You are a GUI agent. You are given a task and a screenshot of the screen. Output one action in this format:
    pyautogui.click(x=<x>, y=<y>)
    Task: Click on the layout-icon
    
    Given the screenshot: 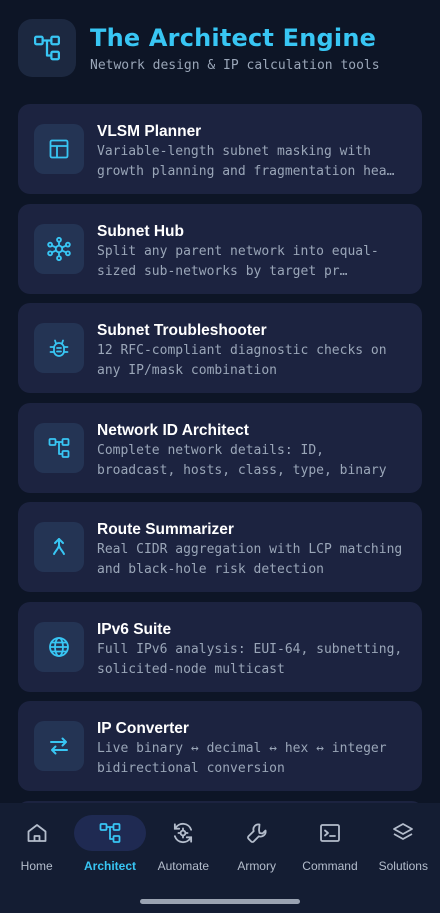 What is the action you would take?
    pyautogui.click(x=59, y=149)
    